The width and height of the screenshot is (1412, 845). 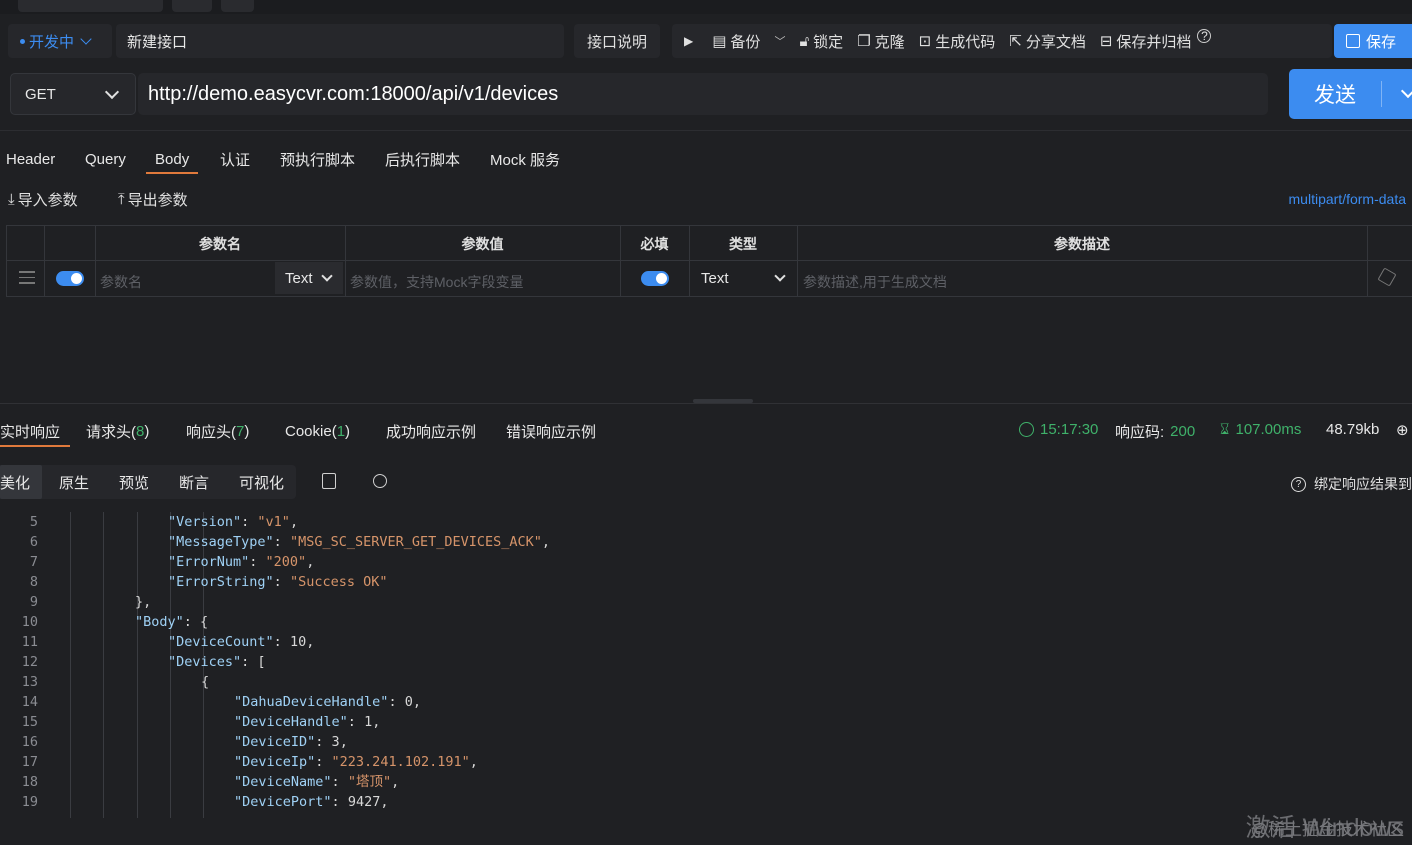 What do you see at coordinates (157, 200) in the screenshot?
I see `export-params-label: 导出参数` at bounding box center [157, 200].